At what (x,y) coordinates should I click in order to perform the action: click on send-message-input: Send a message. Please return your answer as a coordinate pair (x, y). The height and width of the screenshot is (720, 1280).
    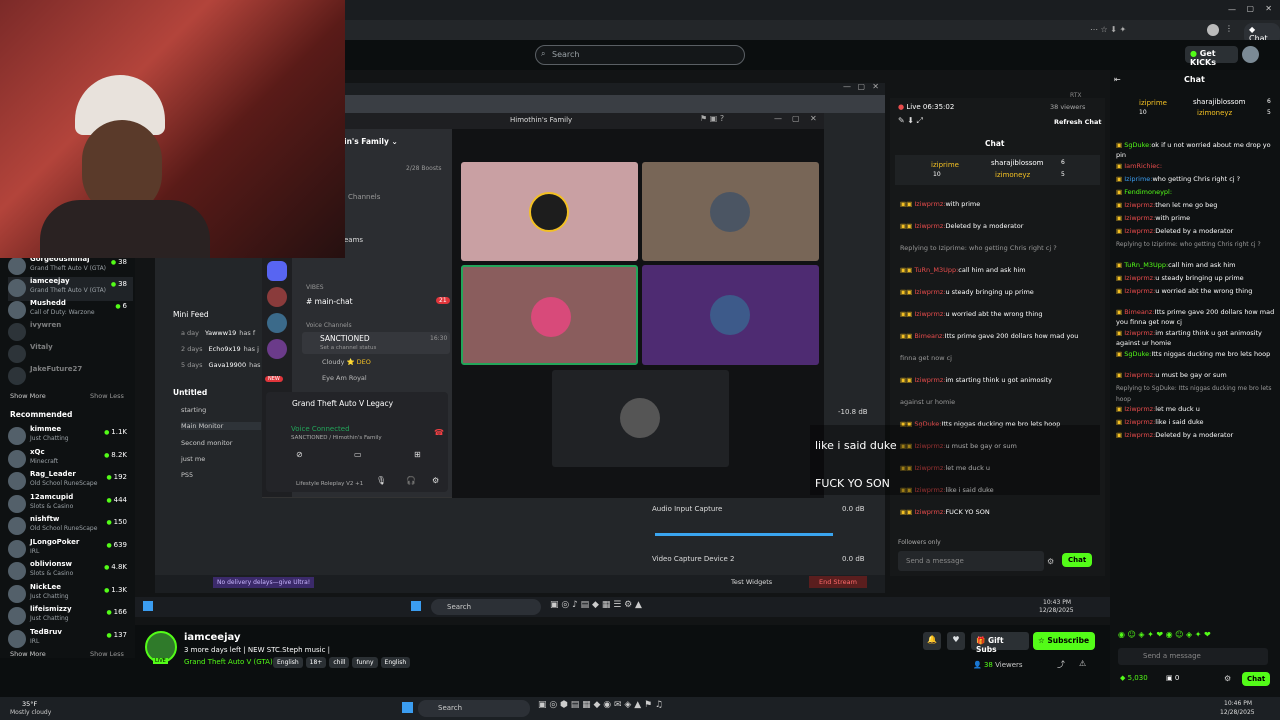
    Looking at the image, I should click on (1193, 656).